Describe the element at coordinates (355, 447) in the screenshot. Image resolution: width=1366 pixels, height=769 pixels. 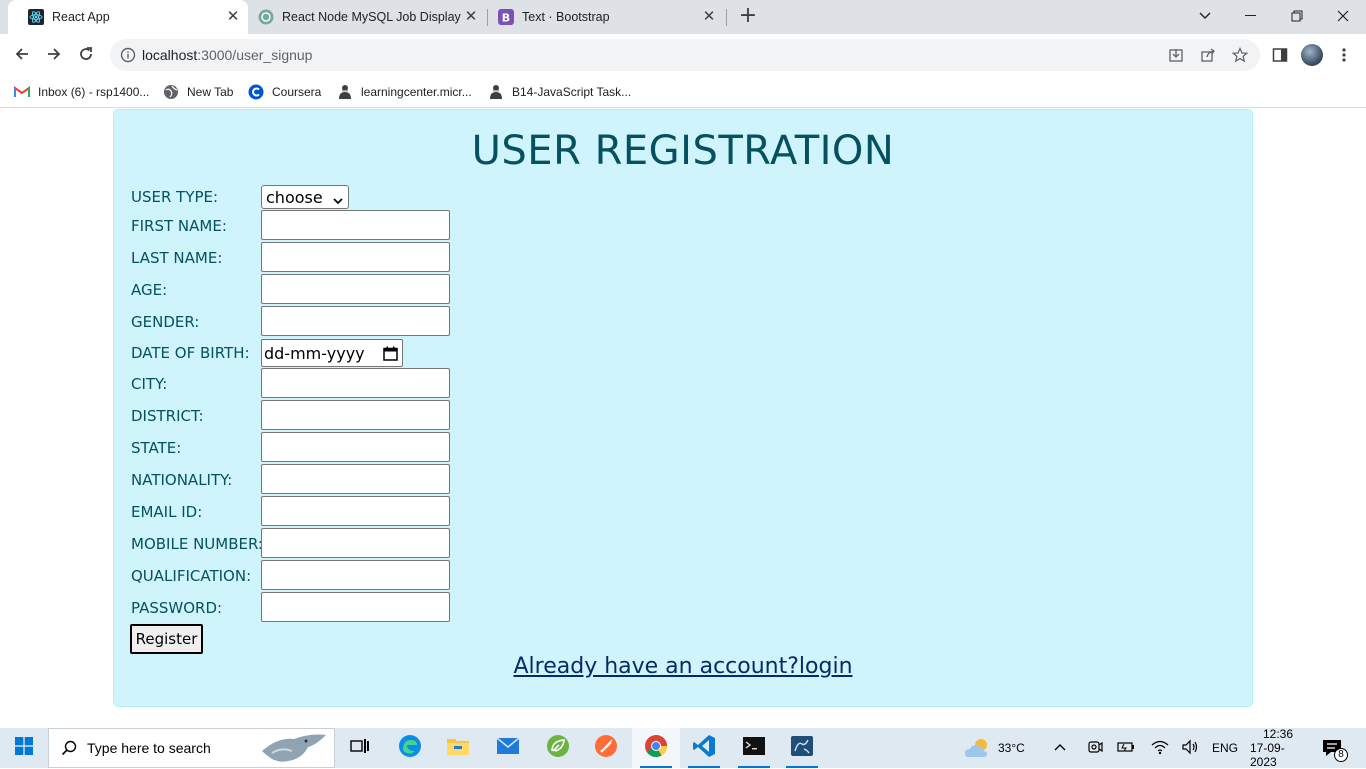
I see `state-input` at that location.